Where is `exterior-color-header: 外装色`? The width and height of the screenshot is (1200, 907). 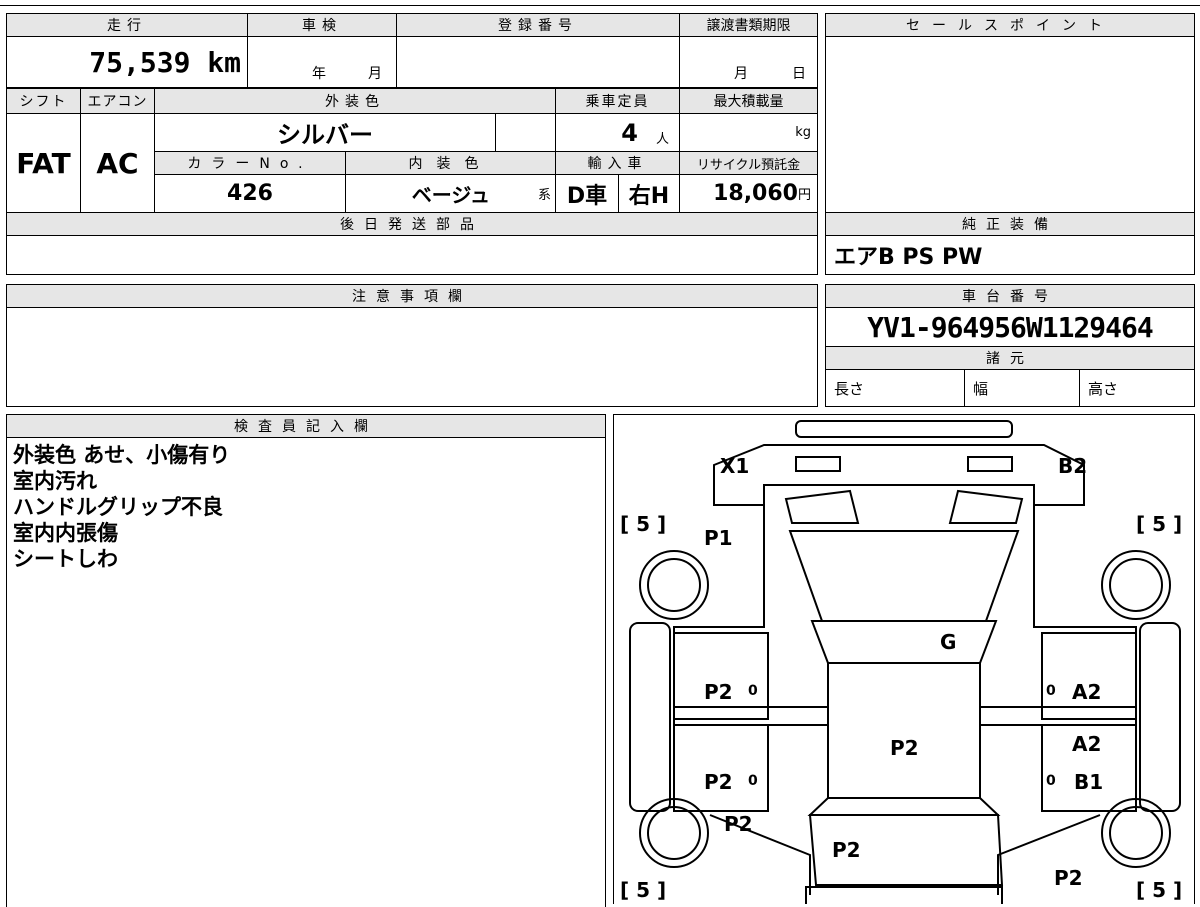 exterior-color-header: 外装色 is located at coordinates (355, 101).